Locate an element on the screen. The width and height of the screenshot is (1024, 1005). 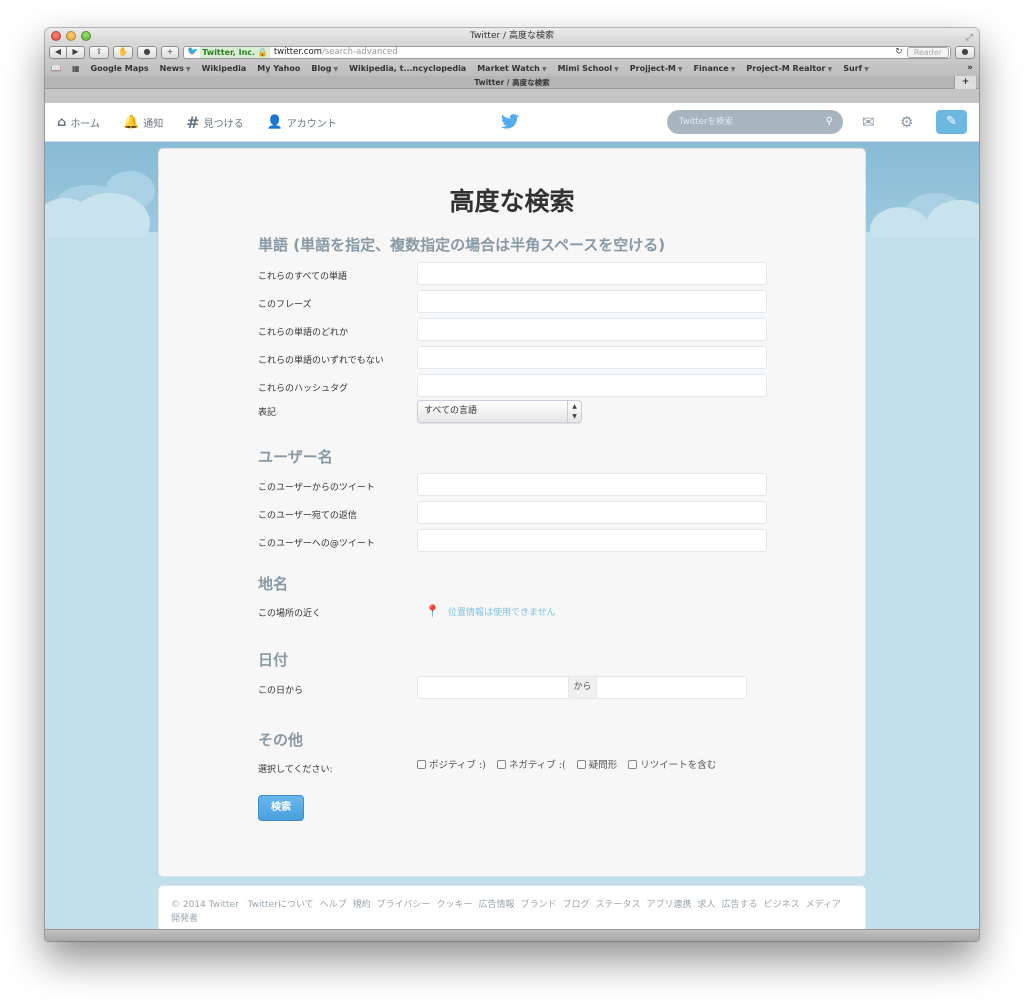
compose-quill-icon: ✎ is located at coordinates (951, 121).